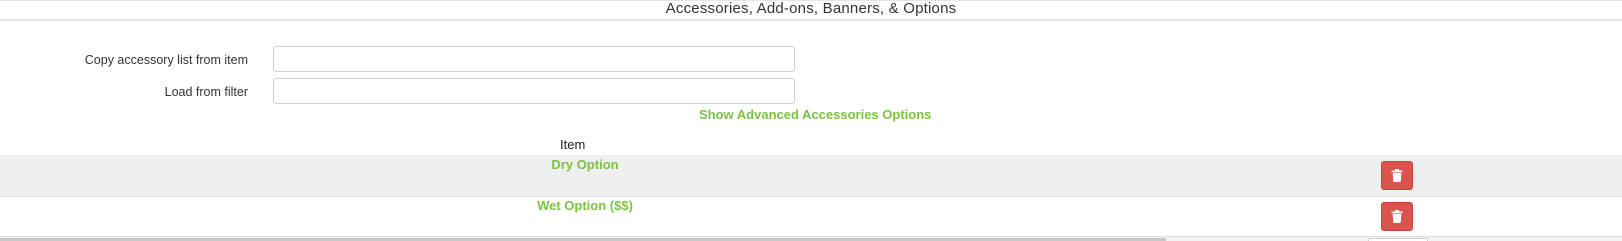  I want to click on copy-accessory-input, so click(534, 59).